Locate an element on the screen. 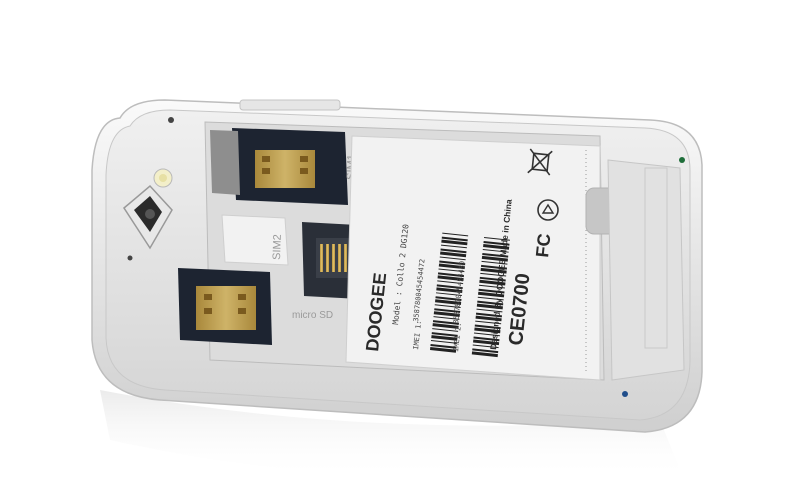 This screenshot has width=800, height=500. sim2-label: SIM2 is located at coordinates (277, 247).